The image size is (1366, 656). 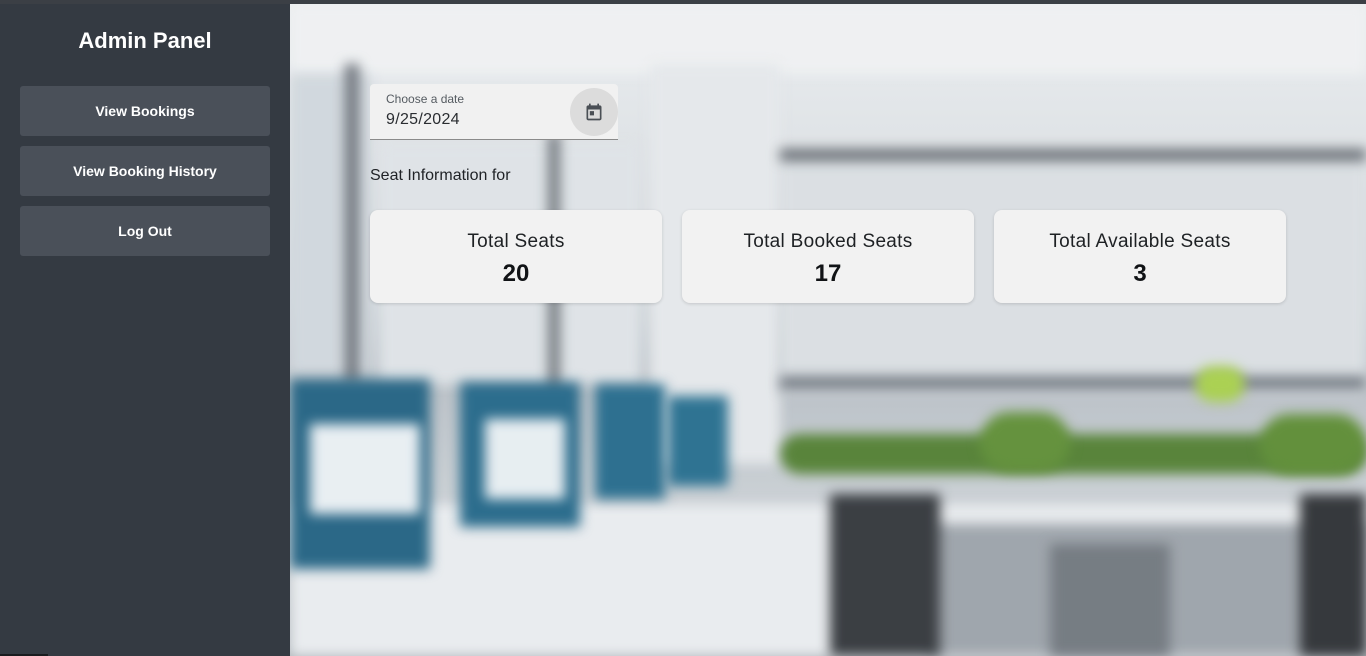 I want to click on card-title: Total Seats, so click(x=516, y=241).